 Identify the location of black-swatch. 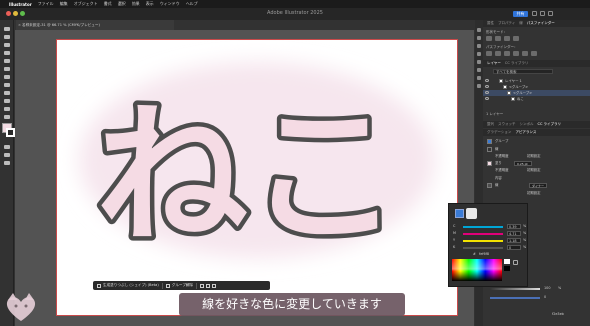
(507, 268).